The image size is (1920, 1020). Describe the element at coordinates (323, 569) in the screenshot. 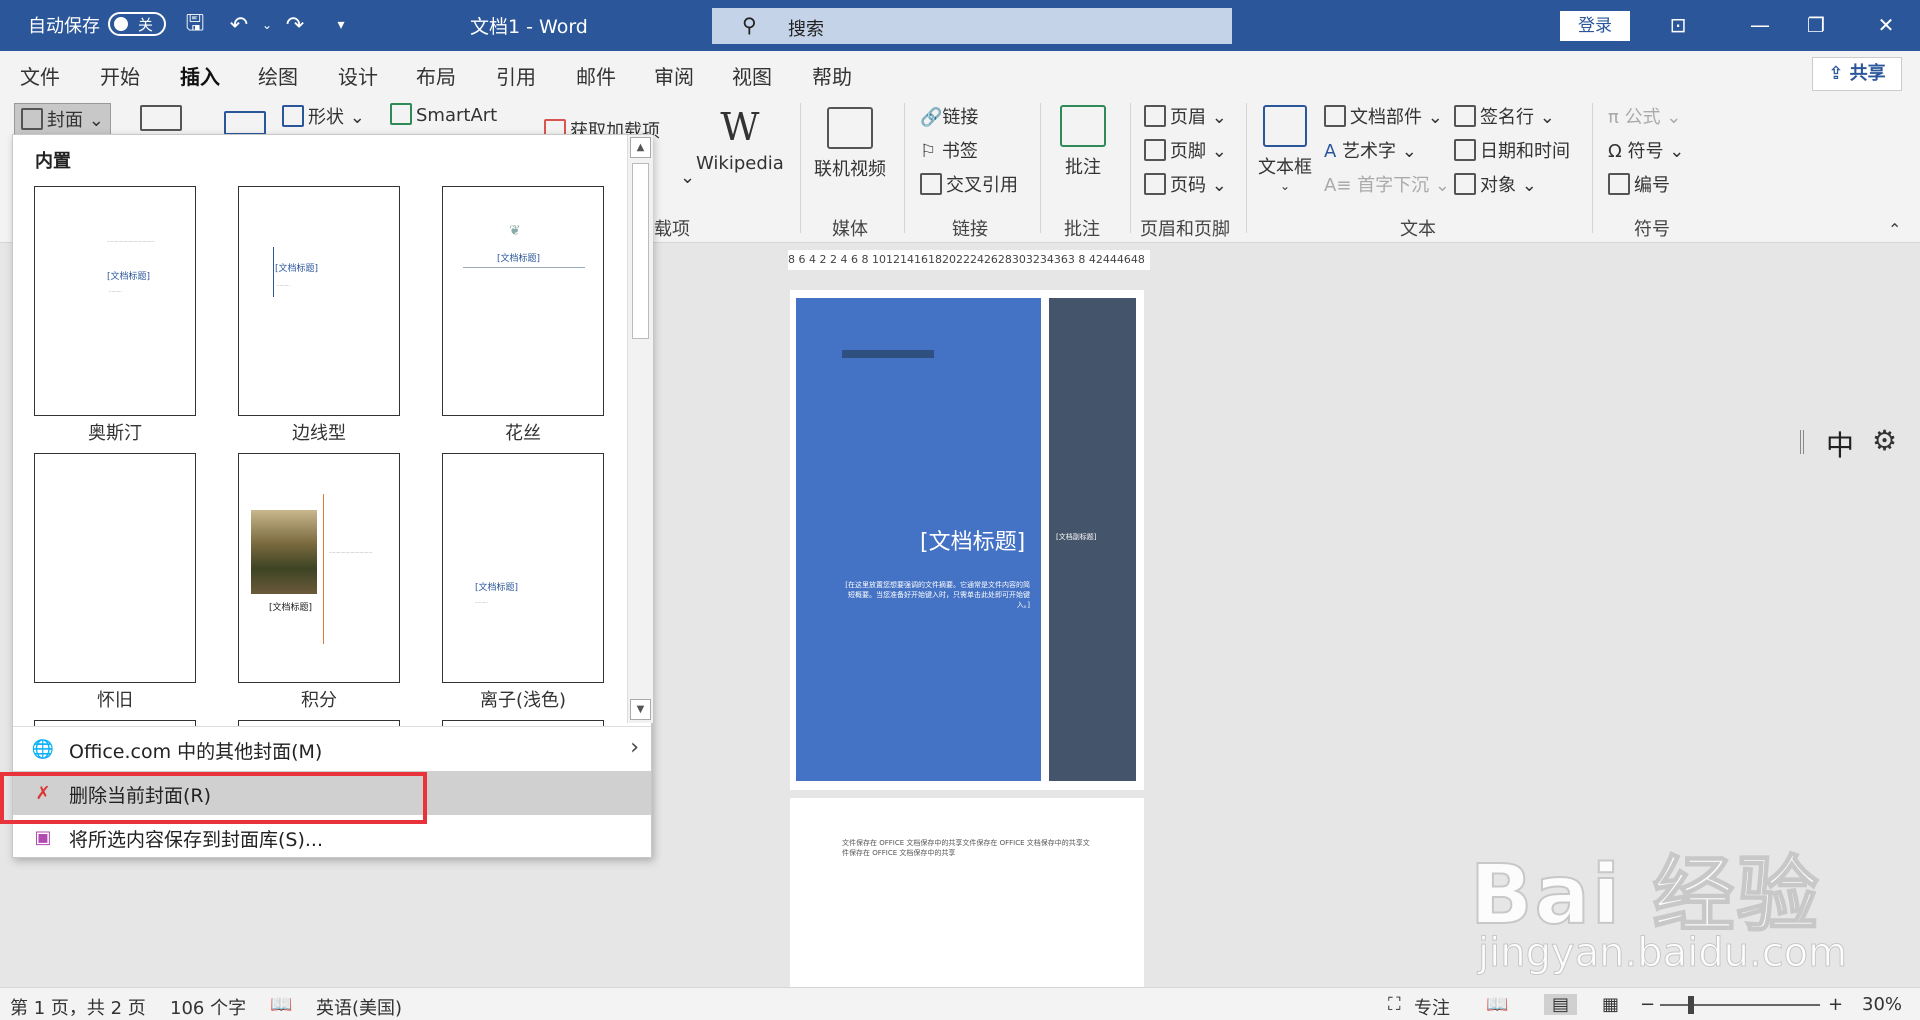

I see `thumb-rule` at that location.